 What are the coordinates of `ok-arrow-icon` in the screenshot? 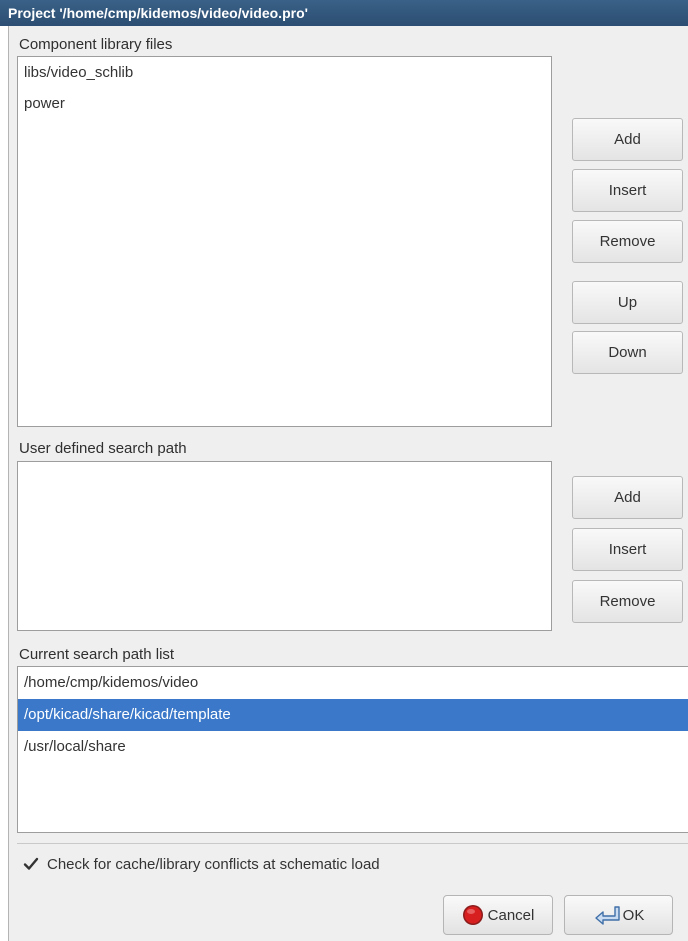 It's located at (607, 915).